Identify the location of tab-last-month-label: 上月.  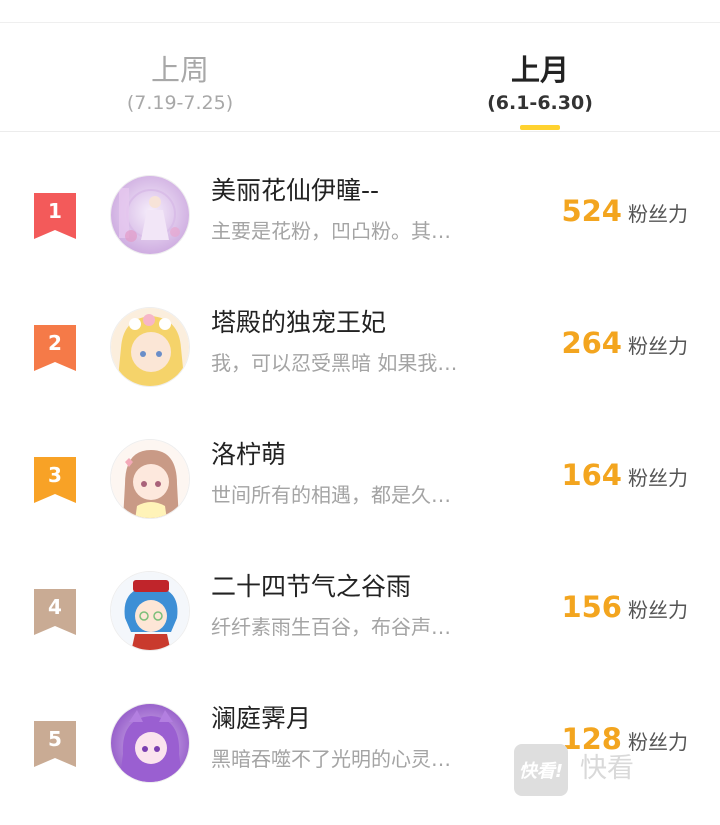
(539, 70).